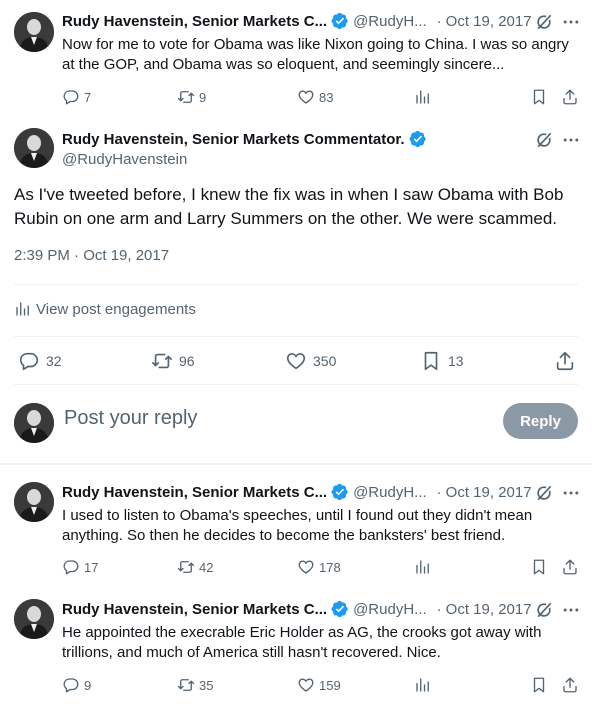  I want to click on reply-button: 17, so click(80, 567).